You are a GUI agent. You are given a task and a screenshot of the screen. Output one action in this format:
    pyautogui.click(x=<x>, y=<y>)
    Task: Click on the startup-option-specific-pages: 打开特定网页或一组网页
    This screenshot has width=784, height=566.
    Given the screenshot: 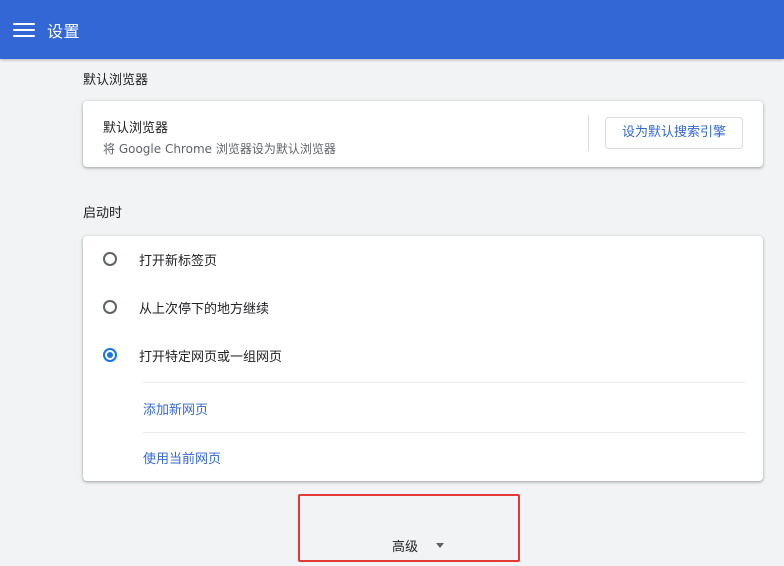 What is the action you would take?
    pyautogui.click(x=192, y=355)
    